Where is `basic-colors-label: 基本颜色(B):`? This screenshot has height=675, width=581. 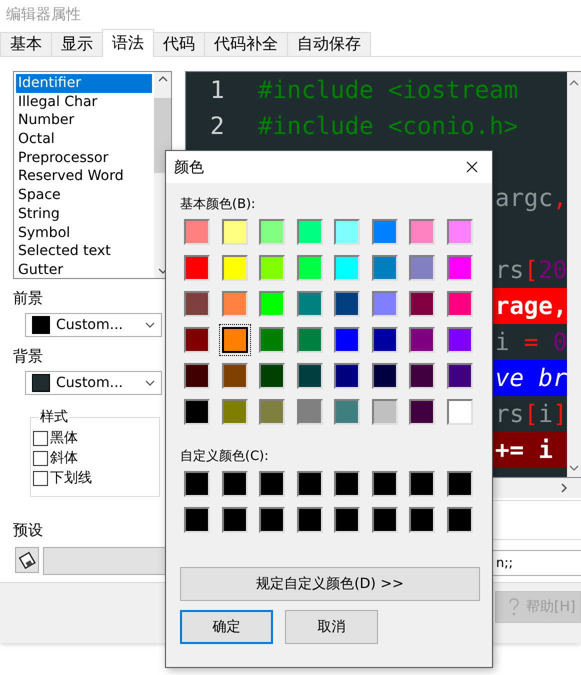
basic-colors-label: 基本颜色(B): is located at coordinates (218, 204).